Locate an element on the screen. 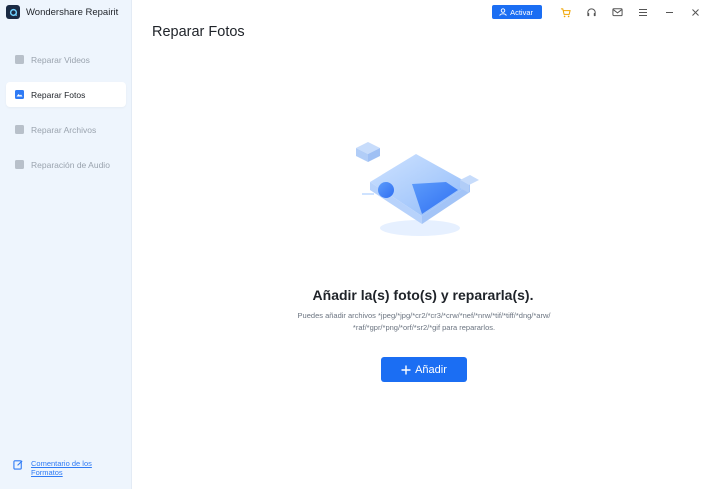  minimize-icon is located at coordinates (669, 12).